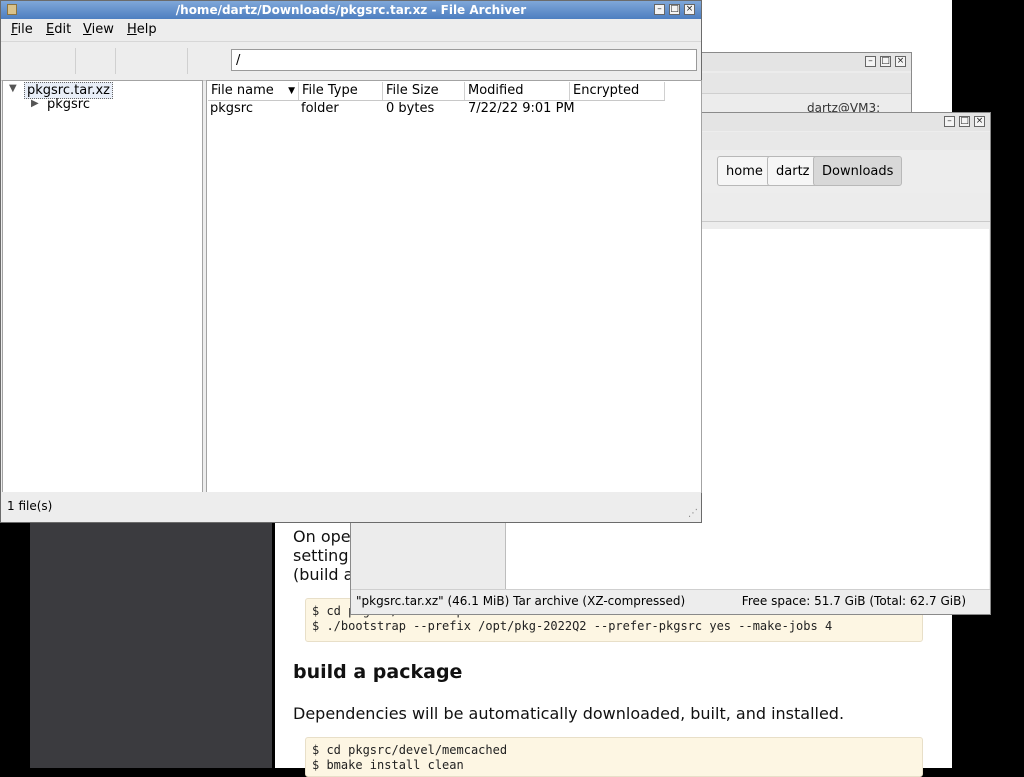 This screenshot has height=777, width=1024. Describe the element at coordinates (388, 765) in the screenshot. I see `code-line: $ bmake install clean` at that location.